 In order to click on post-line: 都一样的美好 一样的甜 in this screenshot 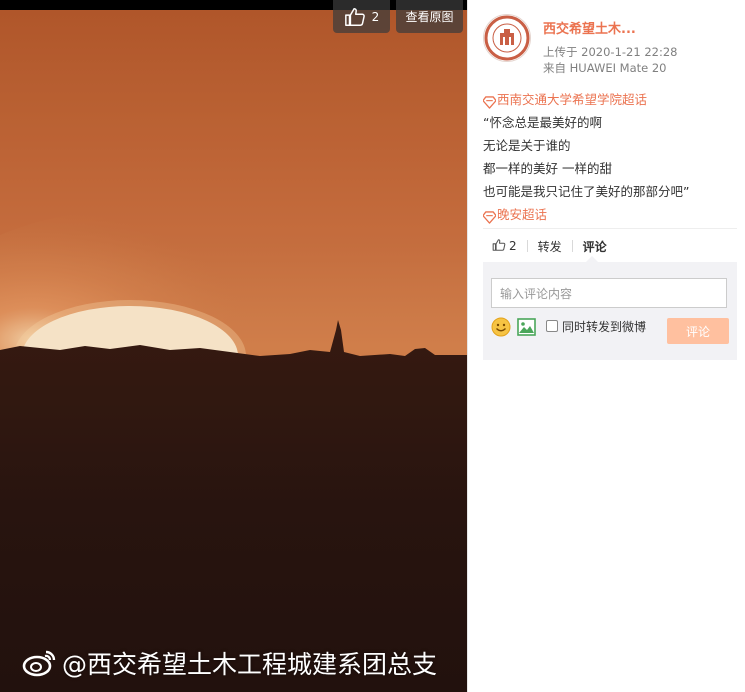, I will do `click(547, 168)`.